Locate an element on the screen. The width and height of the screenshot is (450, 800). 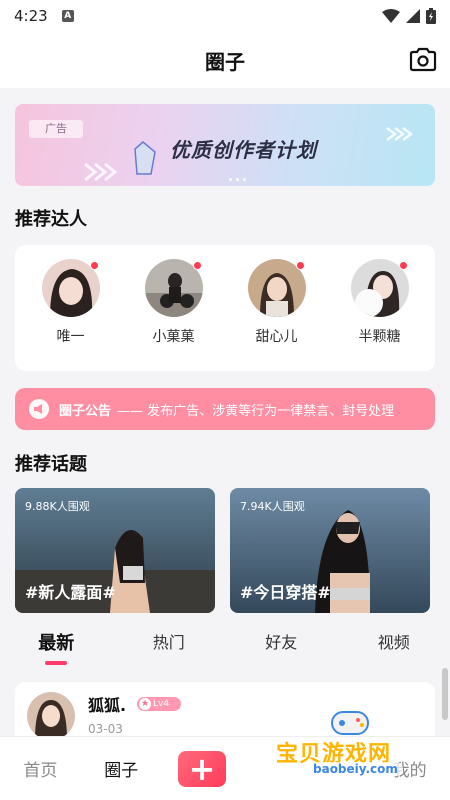
feed-tabs: 最新 热门 好友 视频 is located at coordinates (225, 645).